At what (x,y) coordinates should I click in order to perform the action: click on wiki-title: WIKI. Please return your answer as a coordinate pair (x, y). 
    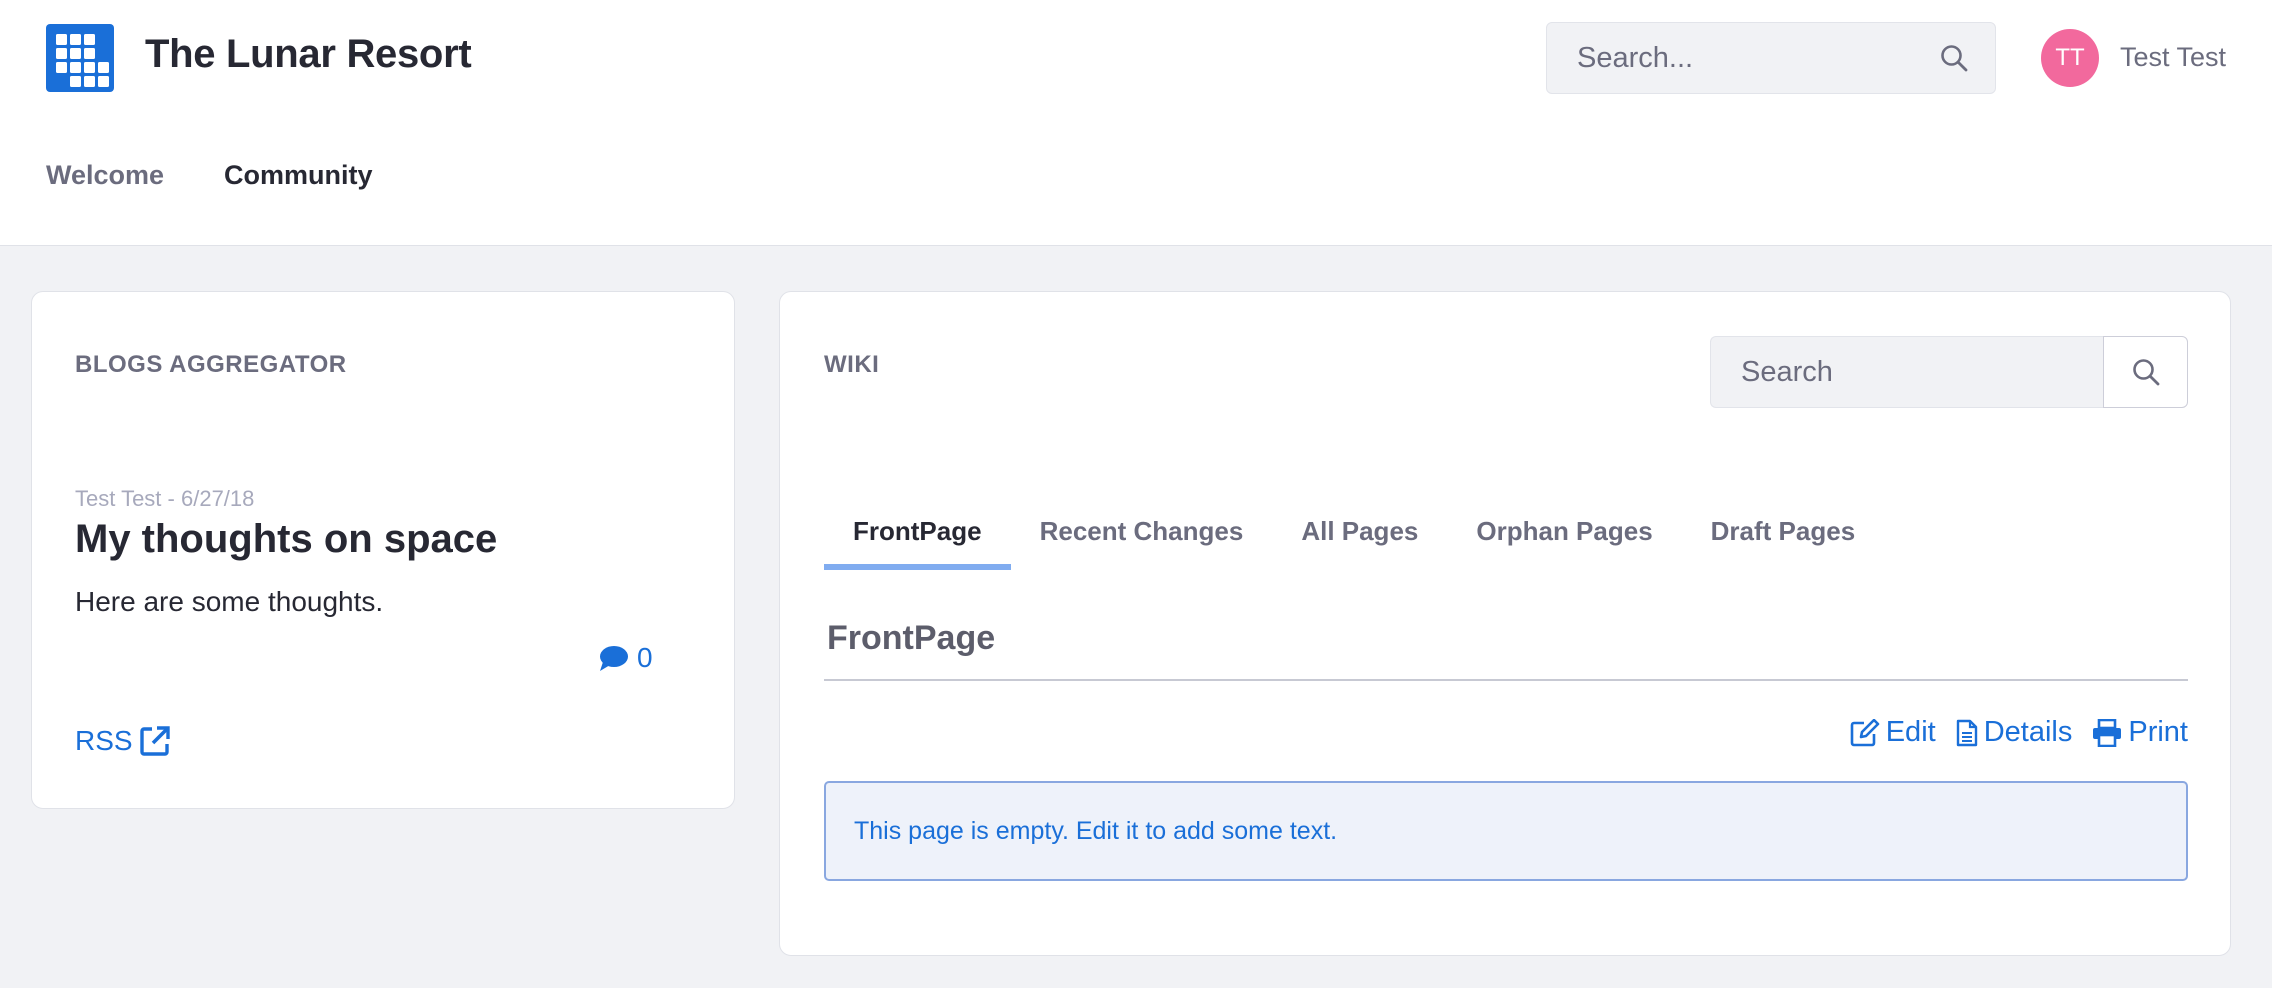
    Looking at the image, I should click on (852, 364).